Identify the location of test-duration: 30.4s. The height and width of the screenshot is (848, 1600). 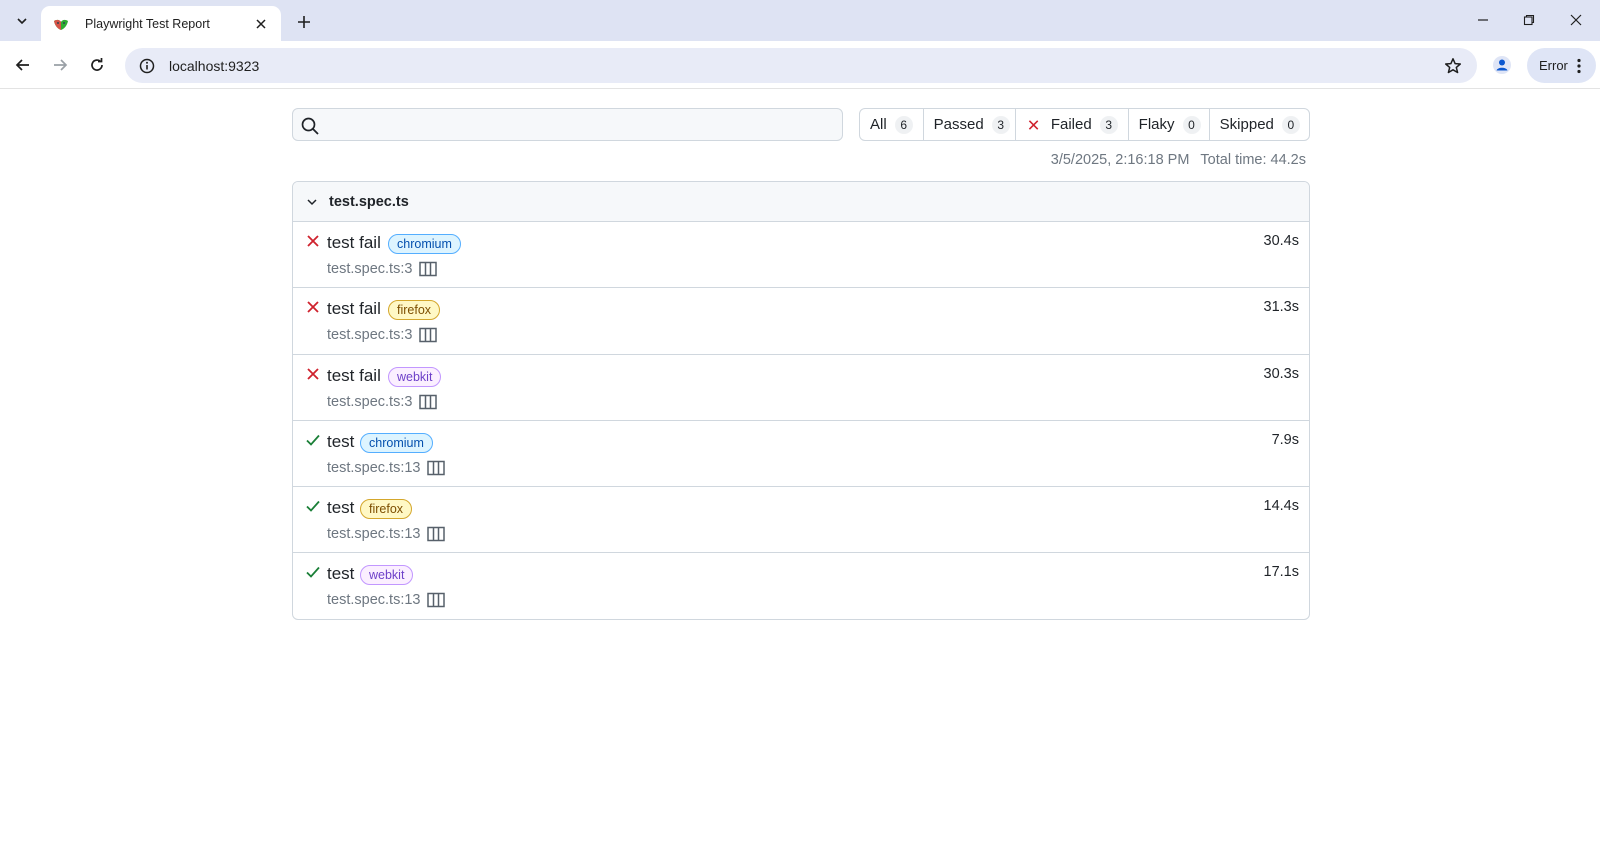
(1281, 241).